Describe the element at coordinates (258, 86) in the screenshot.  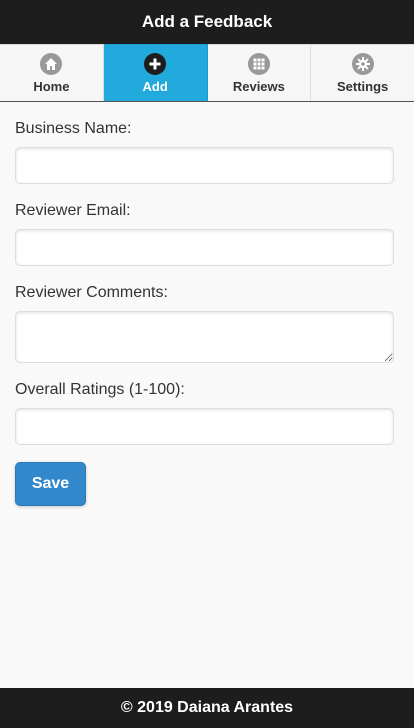
I see `nav-item-label: Reviews` at that location.